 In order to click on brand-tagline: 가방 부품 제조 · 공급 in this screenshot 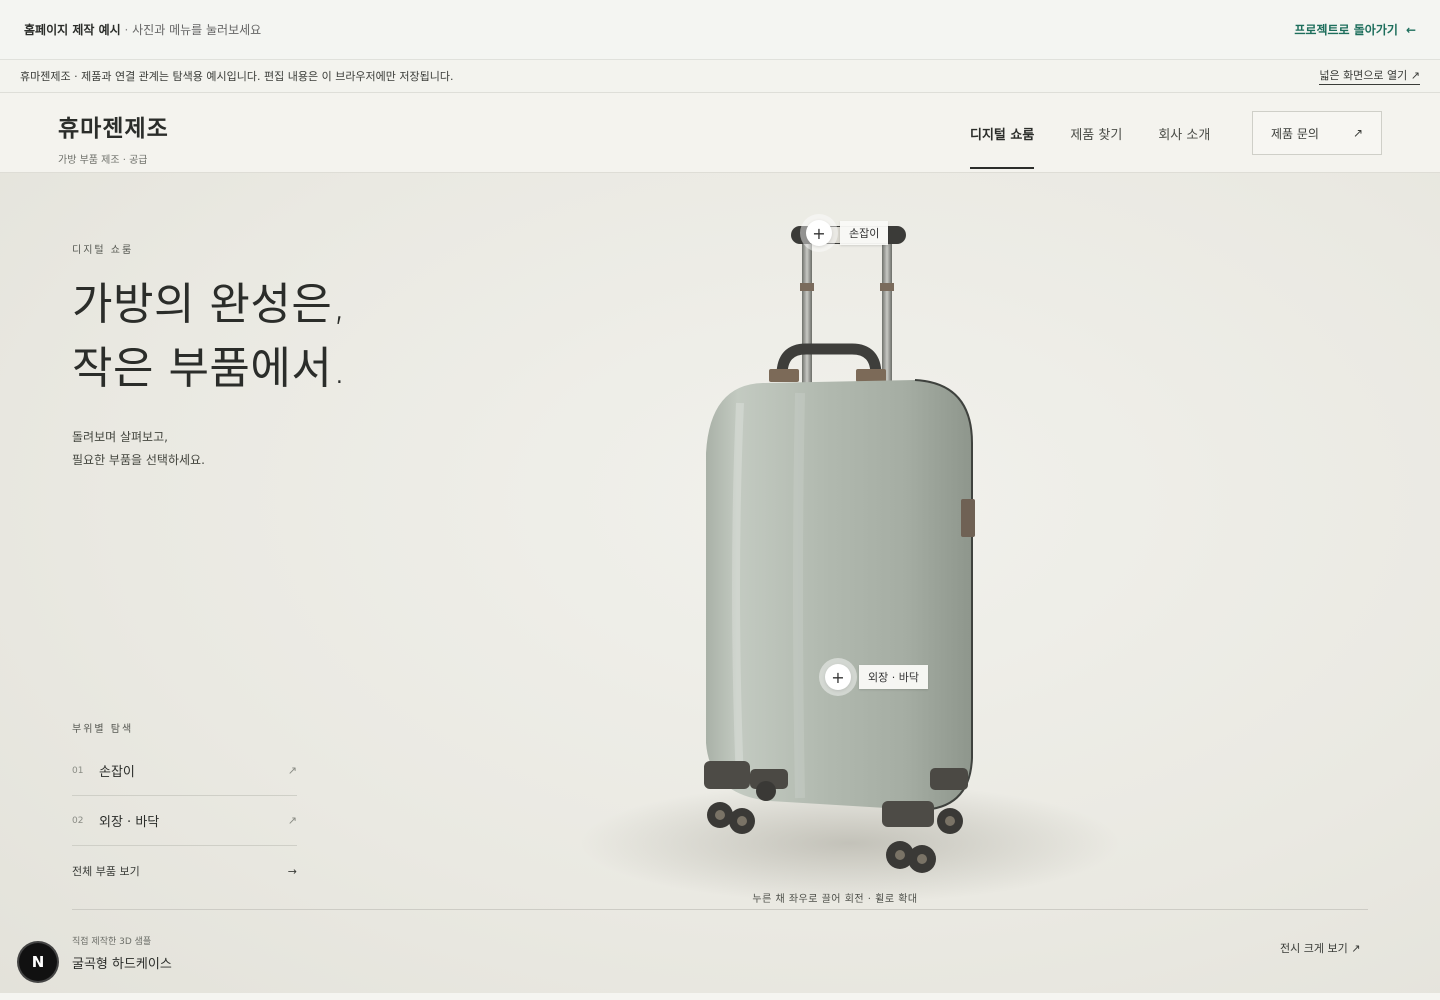, I will do `click(103, 160)`.